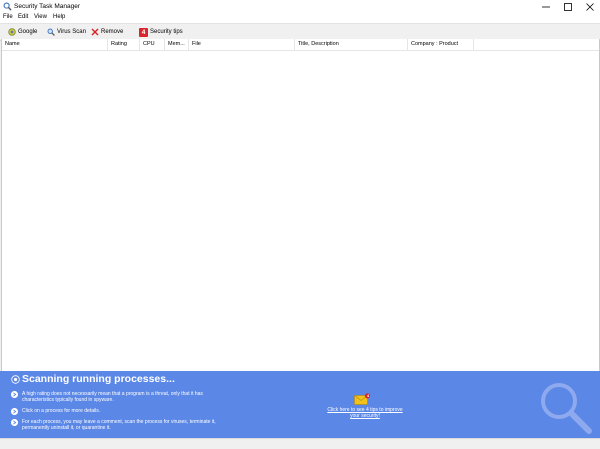 The image size is (600, 449). I want to click on column-header-name: Name, so click(55, 44).